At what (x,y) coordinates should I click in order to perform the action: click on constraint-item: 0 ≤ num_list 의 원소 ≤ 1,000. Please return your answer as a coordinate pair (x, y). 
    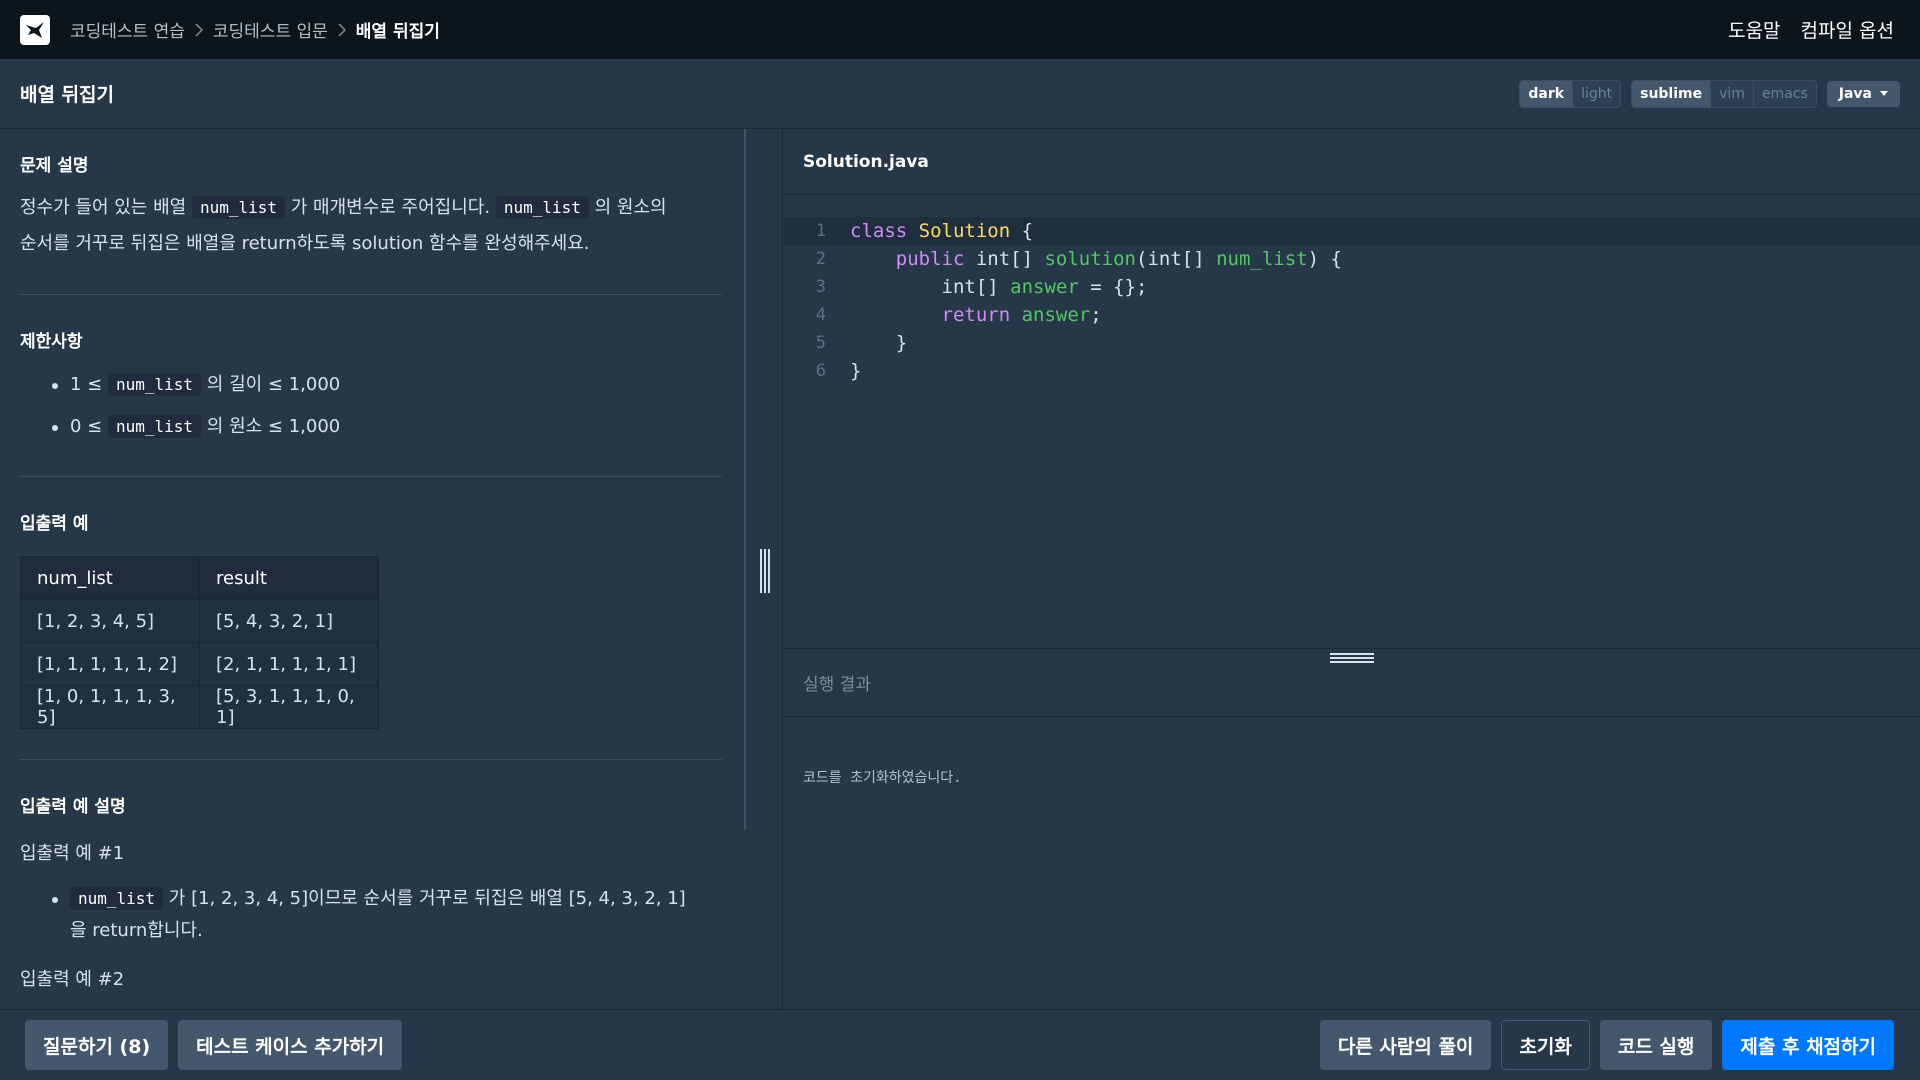
    Looking at the image, I should click on (371, 427).